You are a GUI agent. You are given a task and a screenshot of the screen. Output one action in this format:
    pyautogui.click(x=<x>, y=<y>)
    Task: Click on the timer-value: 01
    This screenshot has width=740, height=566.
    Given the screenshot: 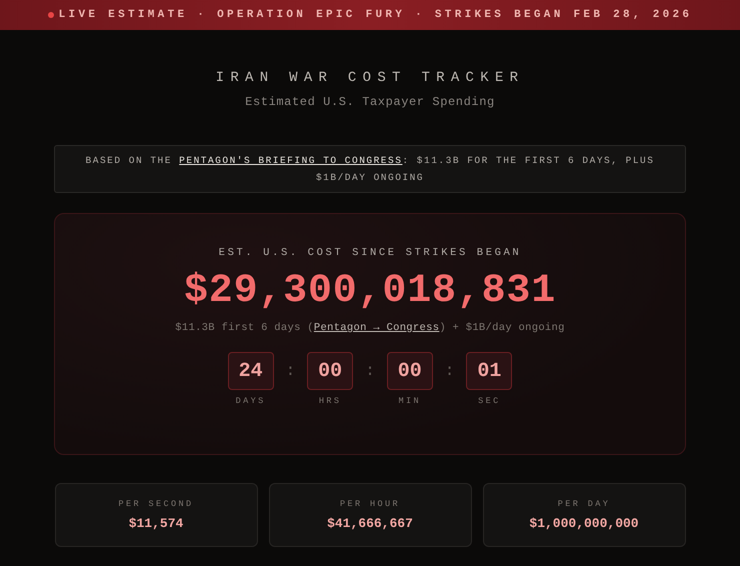 What is the action you would take?
    pyautogui.click(x=489, y=371)
    